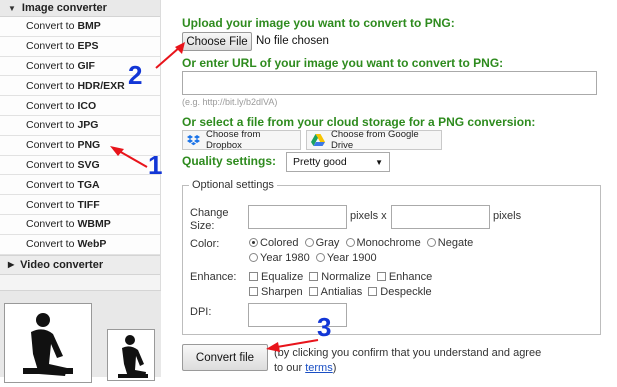 The image size is (617, 387). Describe the element at coordinates (155, 165) in the screenshot. I see `annotation-number-1: 1` at that location.